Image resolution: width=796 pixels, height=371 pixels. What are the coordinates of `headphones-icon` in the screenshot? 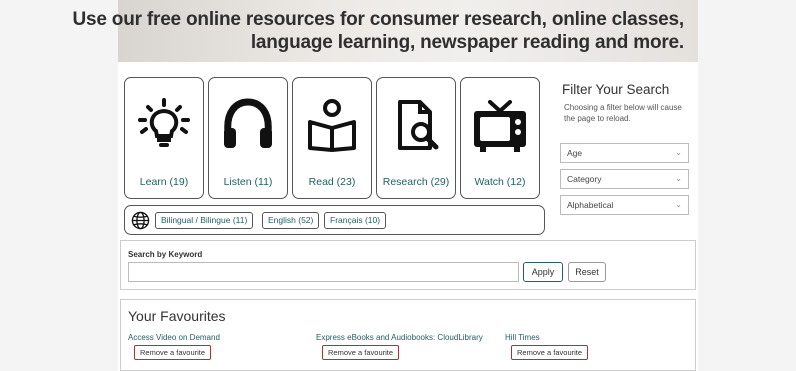 It's located at (248, 123).